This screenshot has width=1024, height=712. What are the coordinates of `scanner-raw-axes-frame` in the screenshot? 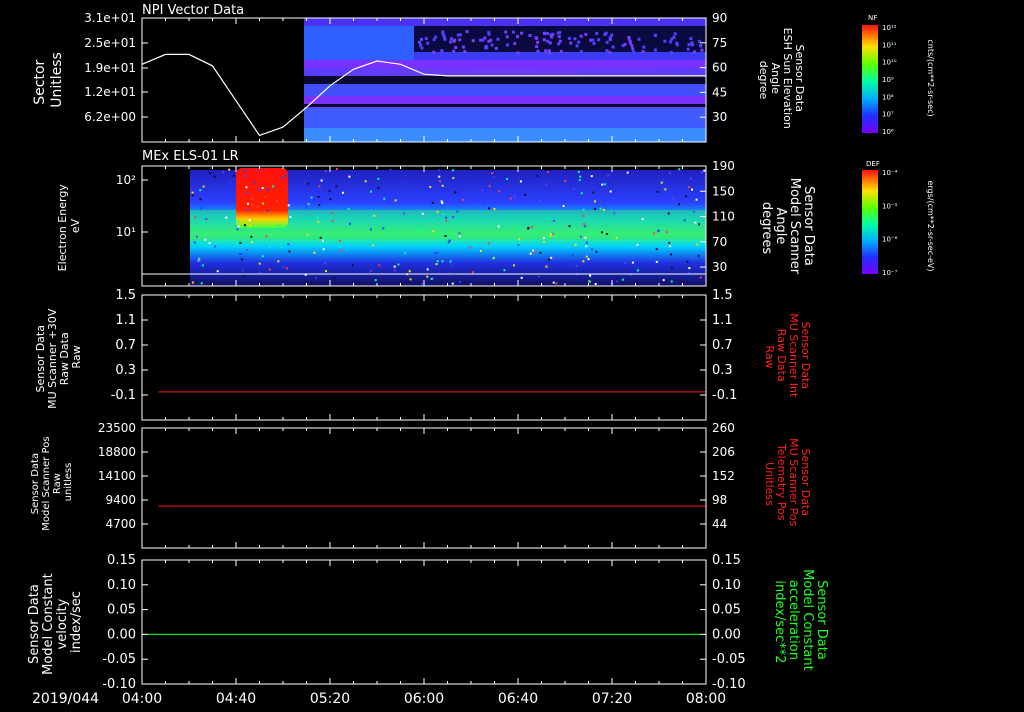 It's located at (424, 357).